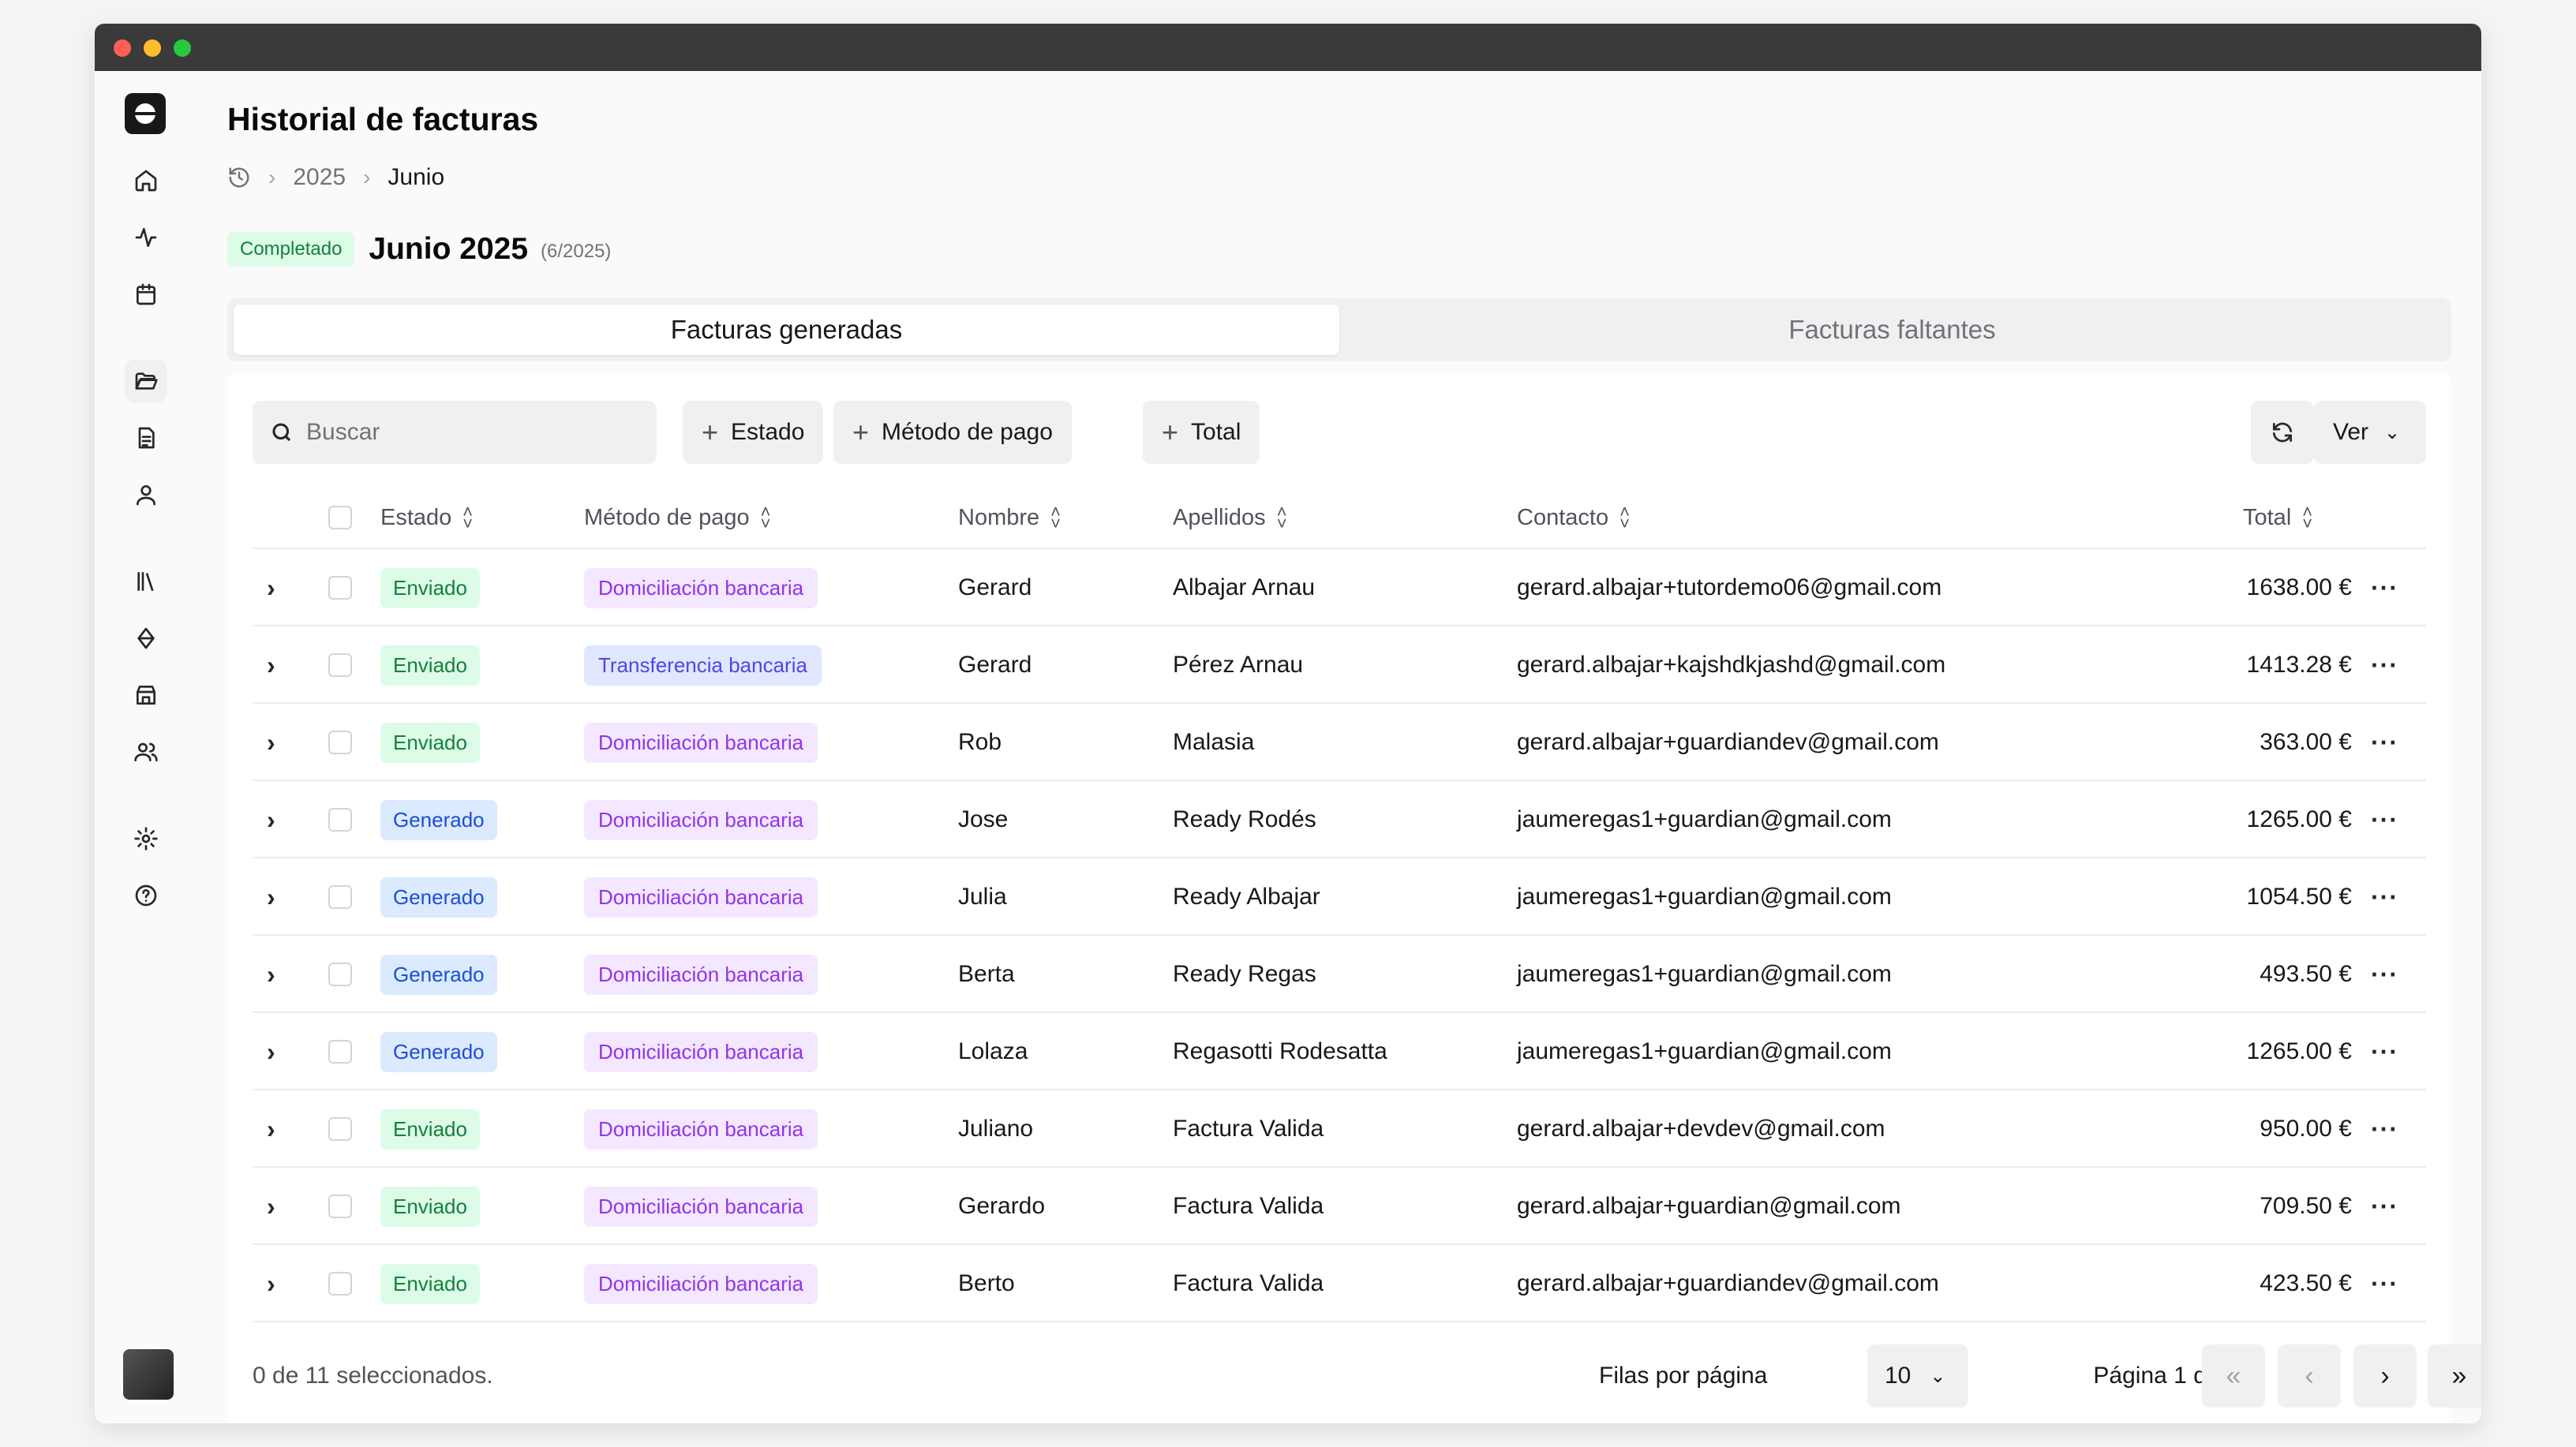  I want to click on payment-method-badge: Domiciliación bancaria, so click(701, 1207).